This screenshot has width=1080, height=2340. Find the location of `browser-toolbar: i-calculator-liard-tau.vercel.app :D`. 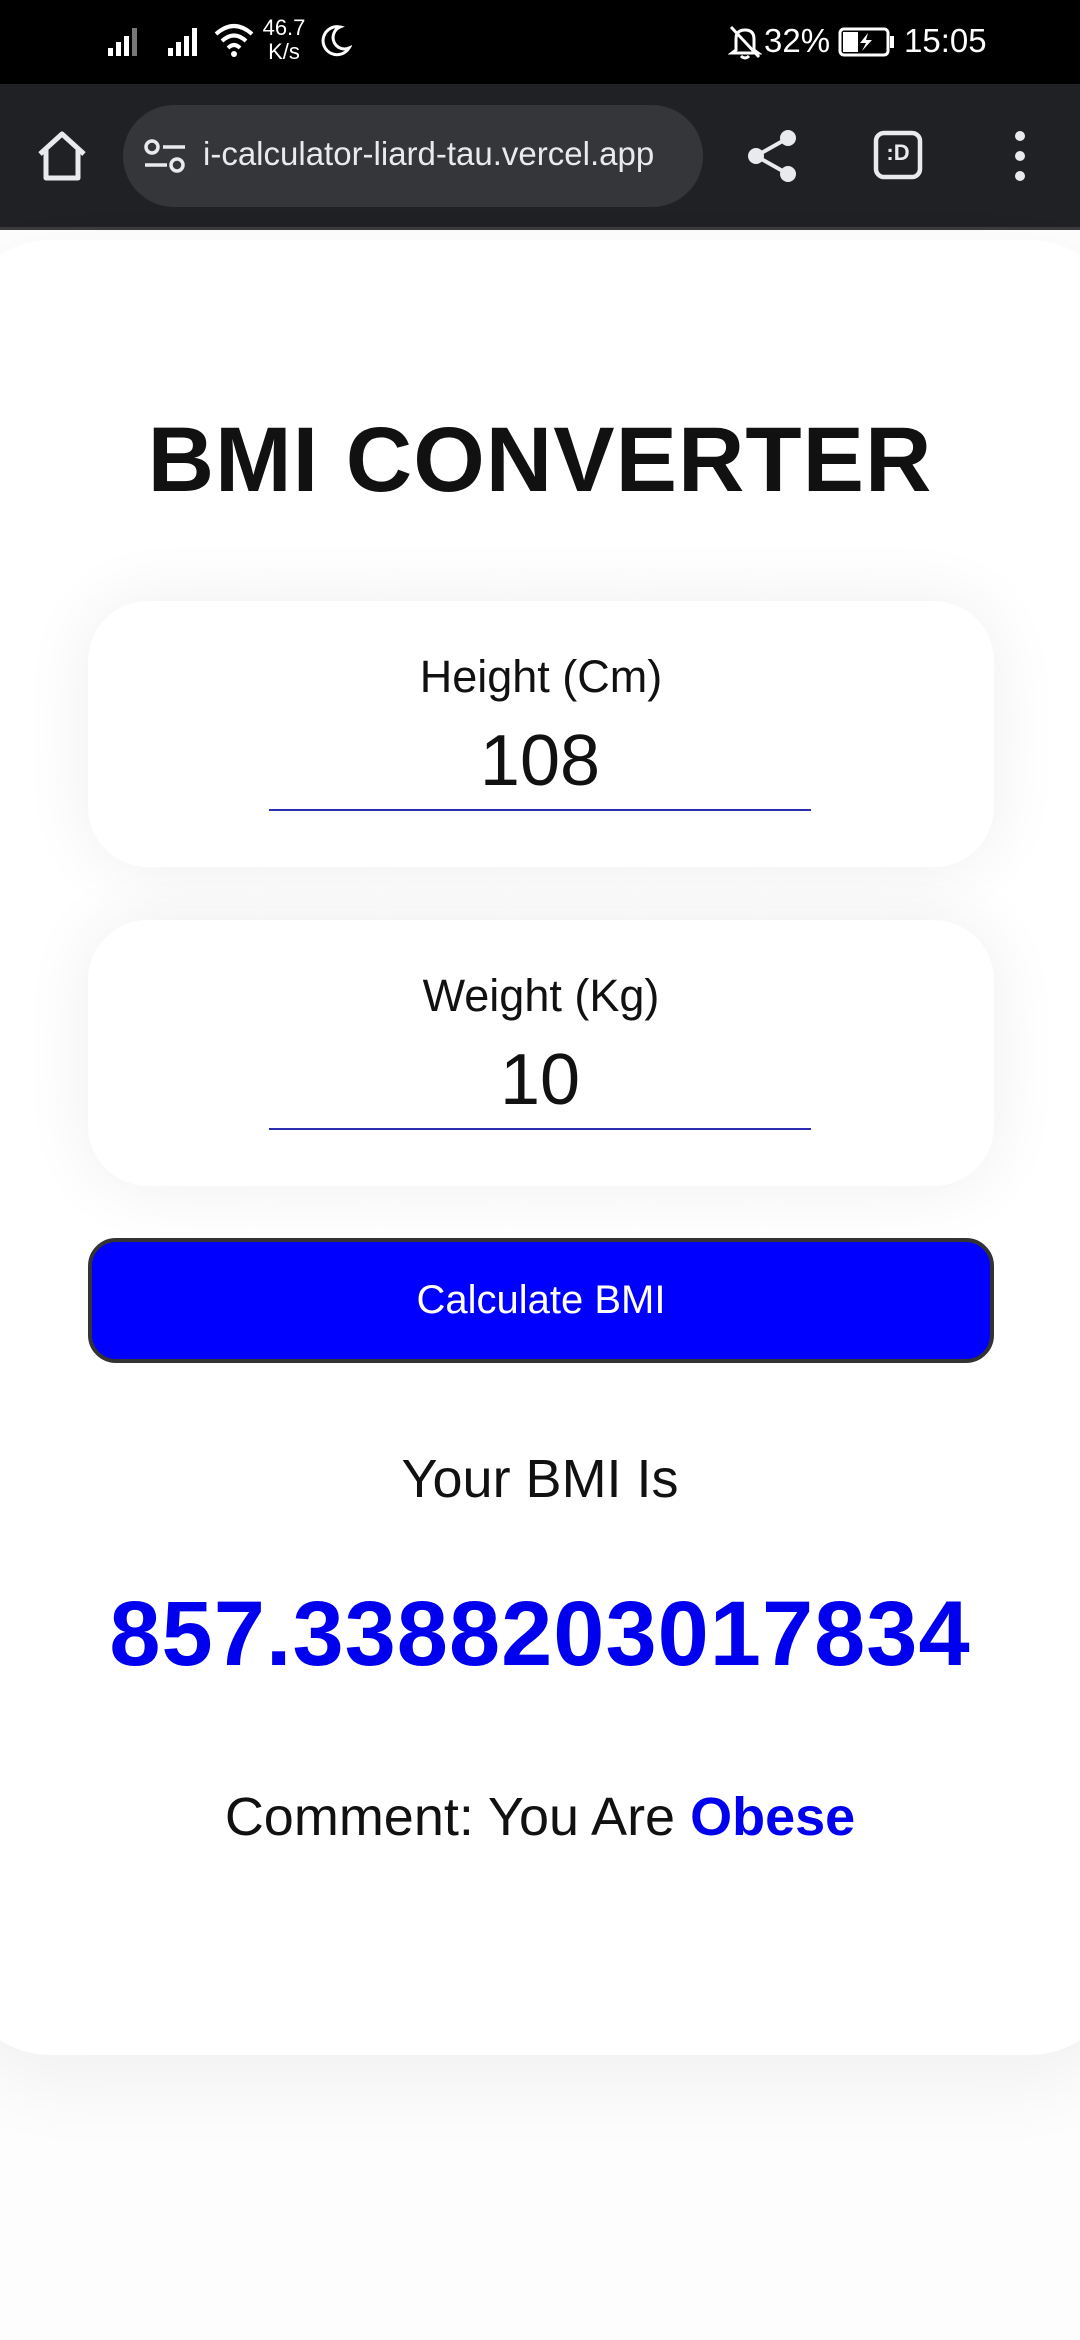

browser-toolbar: i-calculator-liard-tau.vercel.app :D is located at coordinates (540, 157).